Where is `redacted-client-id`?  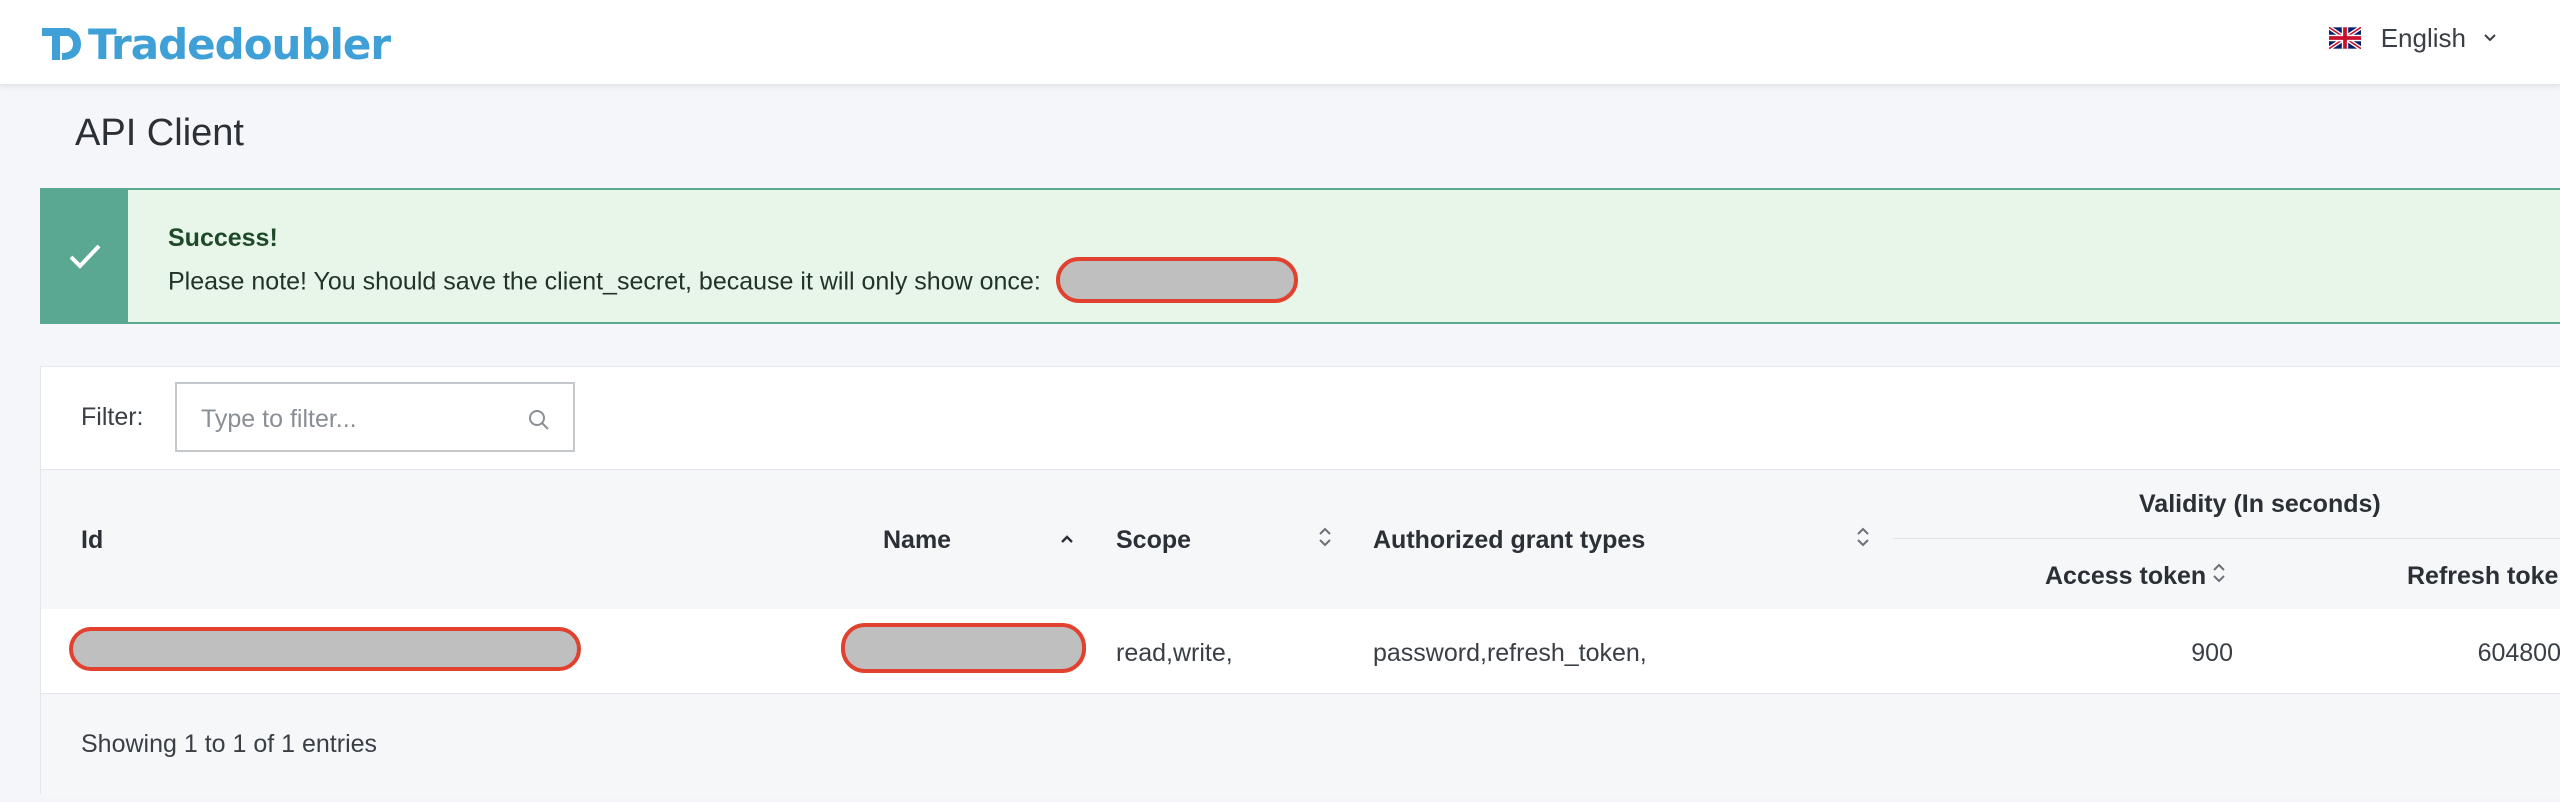
redacted-client-id is located at coordinates (325, 649).